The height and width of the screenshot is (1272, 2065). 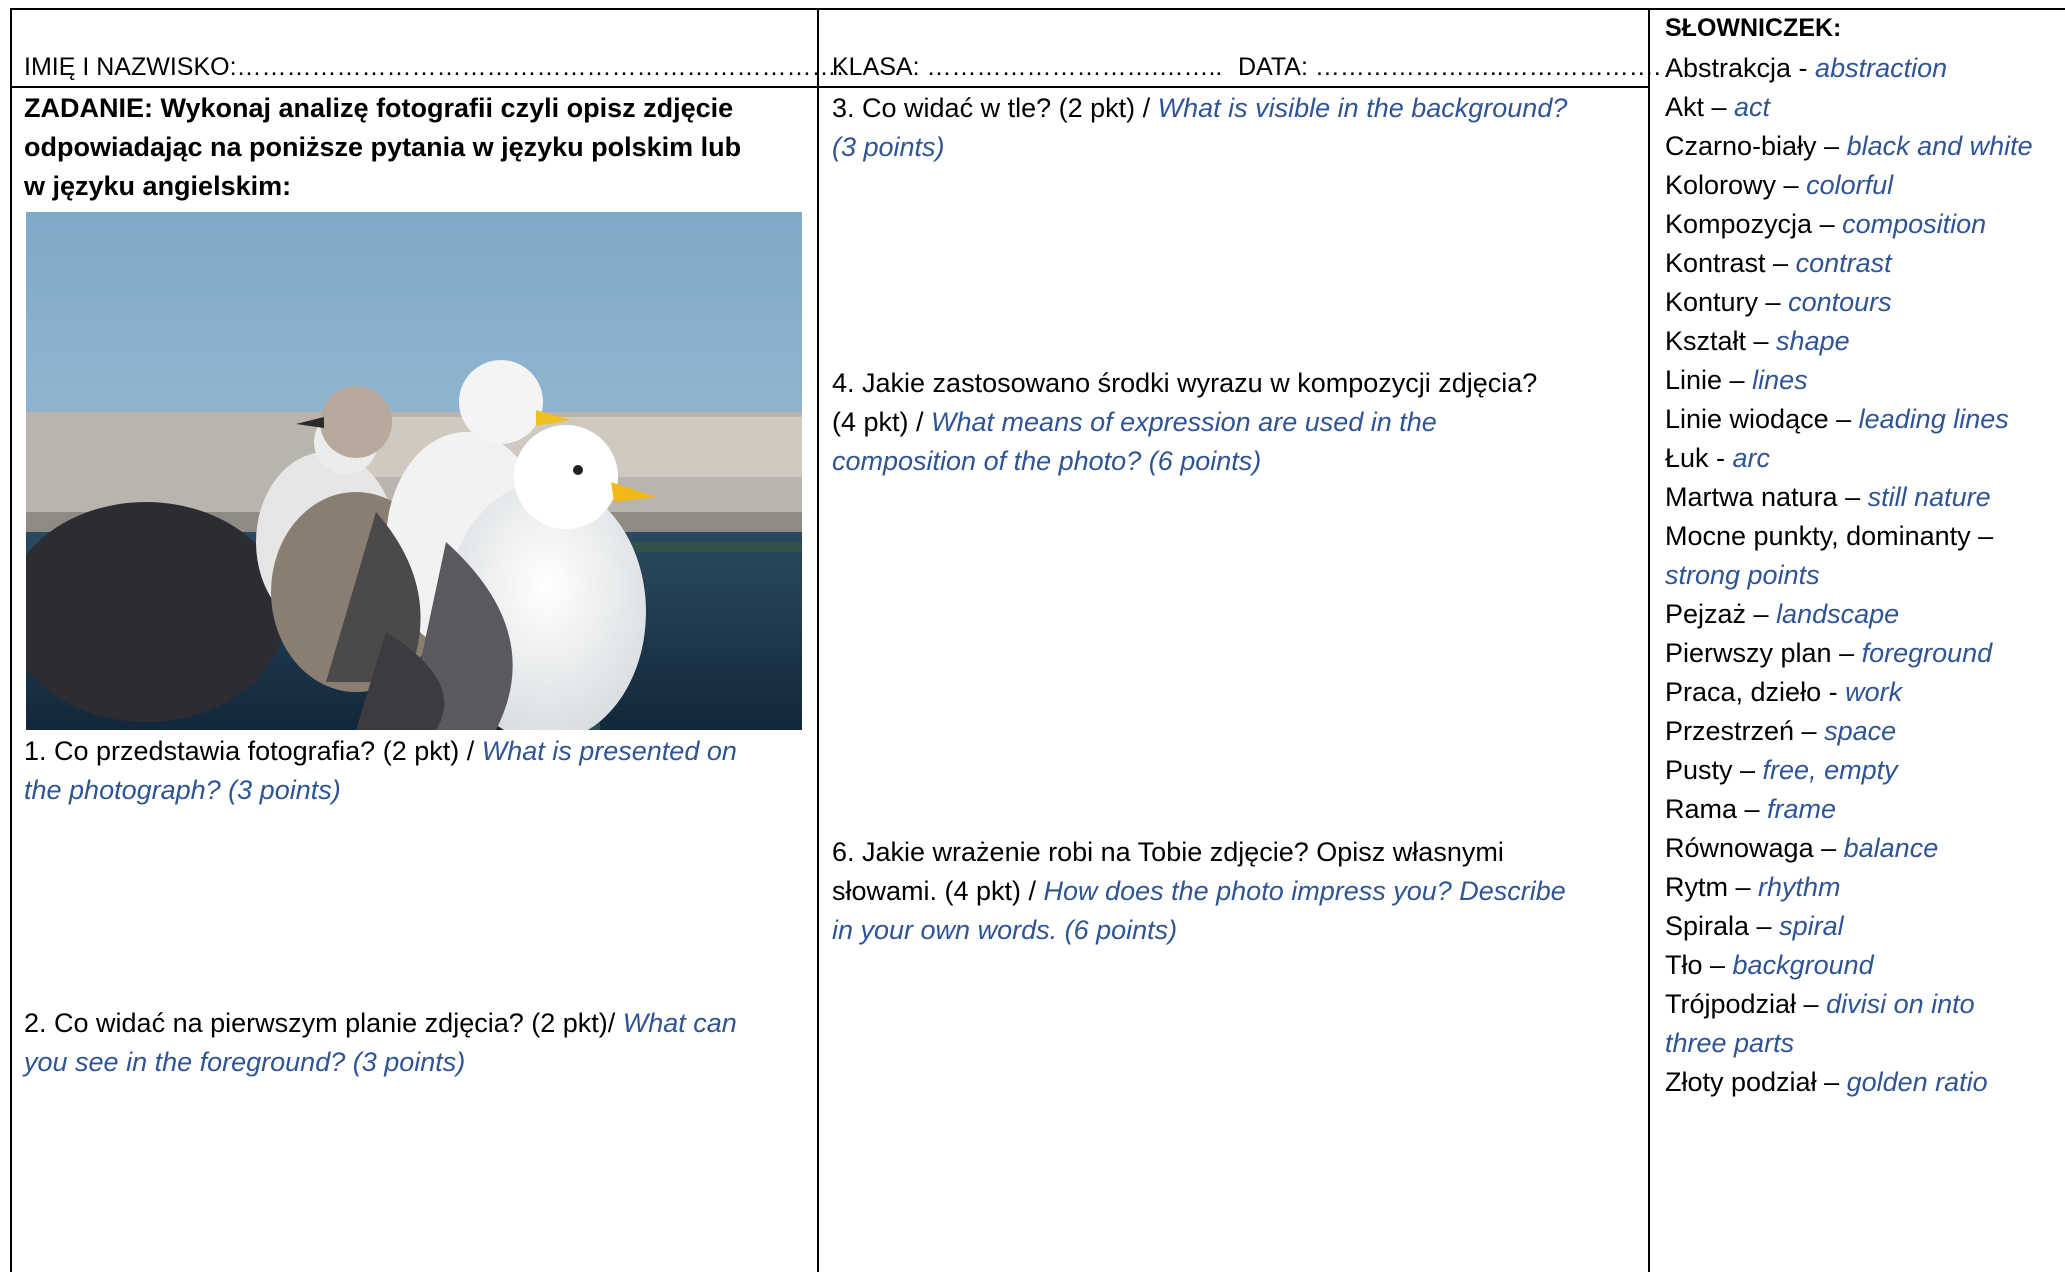 What do you see at coordinates (1047, 461) in the screenshot?
I see `question-4-line-3: composition of the photo? (6 points)` at bounding box center [1047, 461].